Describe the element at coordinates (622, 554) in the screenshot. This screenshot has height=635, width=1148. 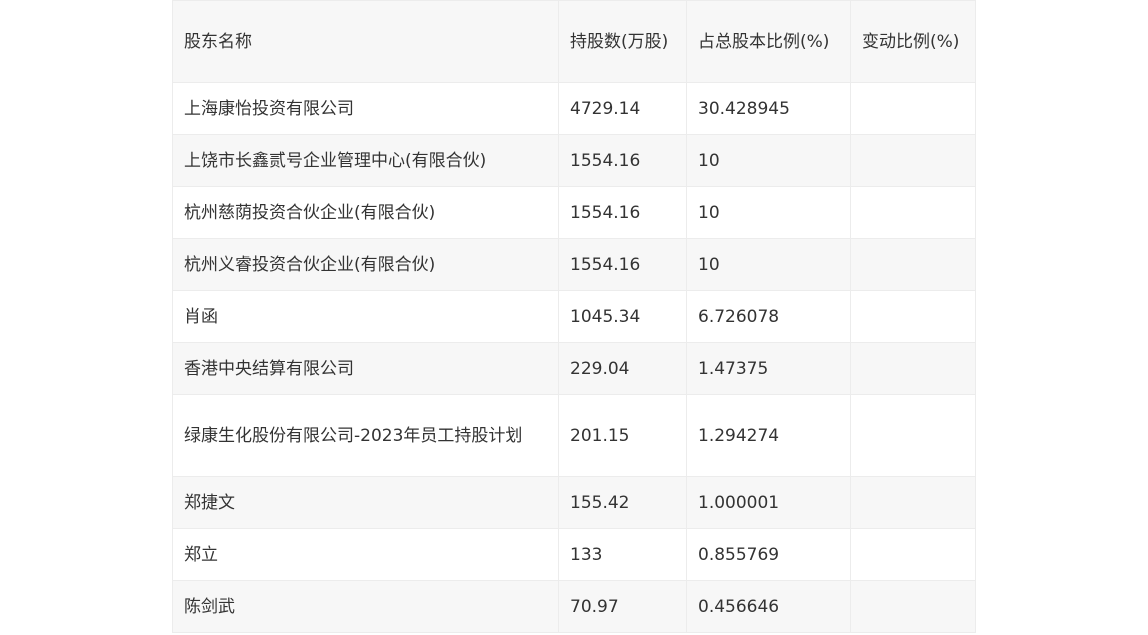
I see `cell-shares: 133` at that location.